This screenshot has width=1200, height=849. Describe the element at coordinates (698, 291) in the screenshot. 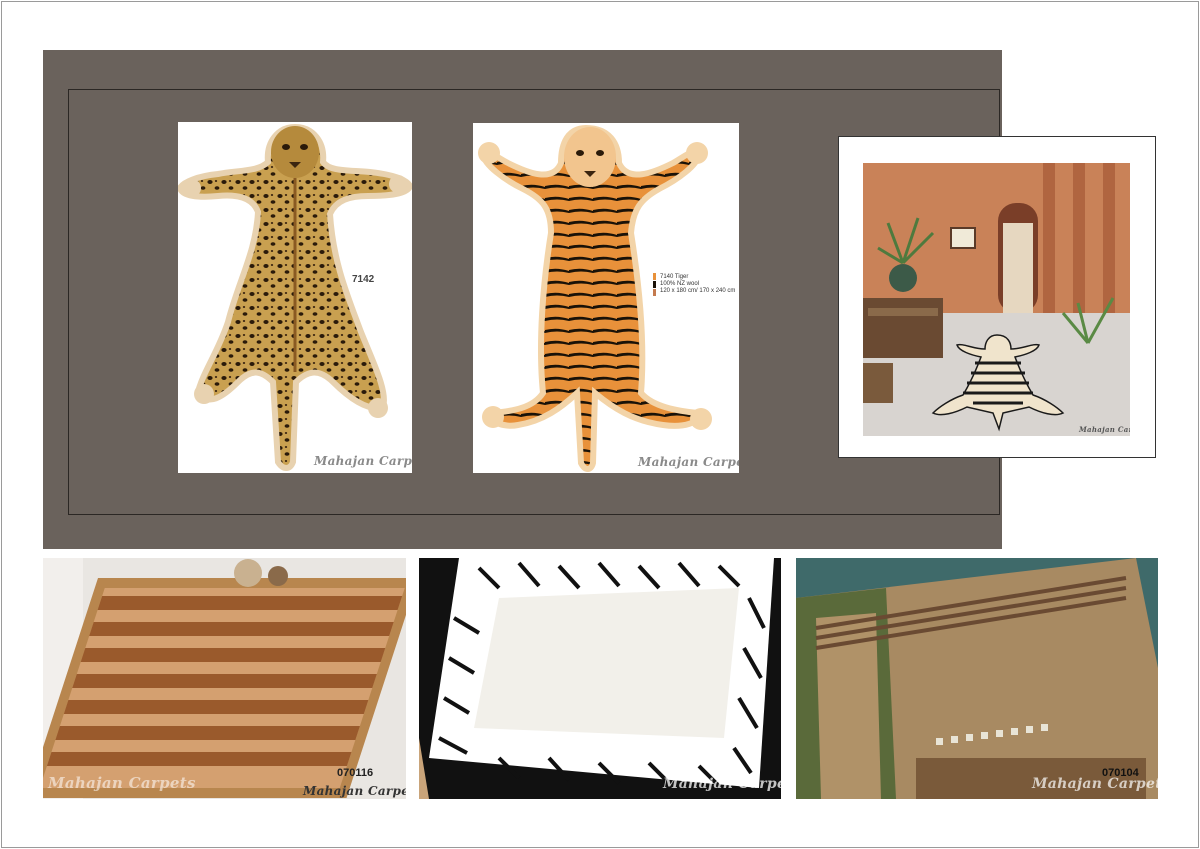

I see `tiger-spec-sizes: 120 x 180 cm/ 170 x 240 cm` at that location.